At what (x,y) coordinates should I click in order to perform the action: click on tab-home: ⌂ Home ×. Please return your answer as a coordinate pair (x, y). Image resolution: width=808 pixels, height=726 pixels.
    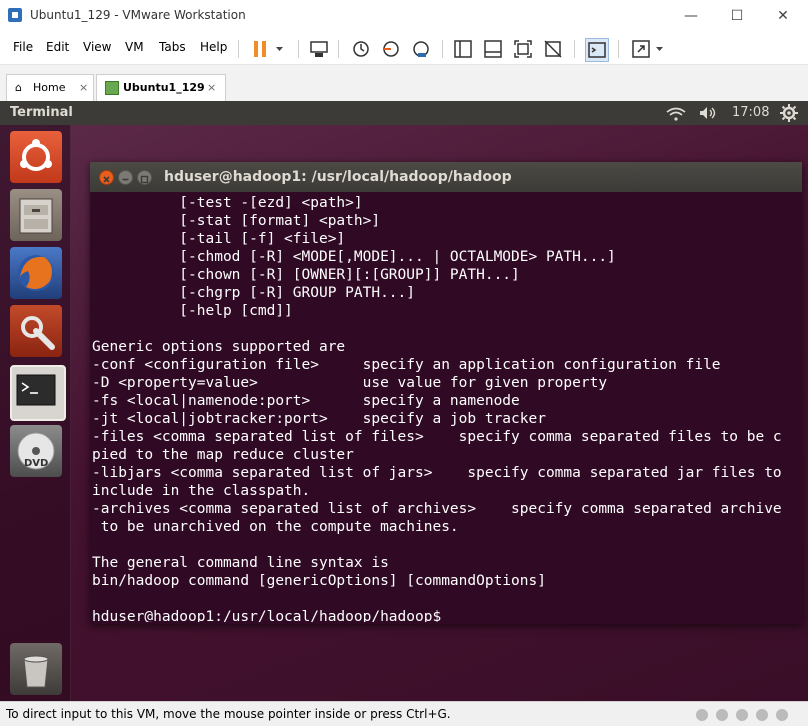
    Looking at the image, I should click on (50, 87).